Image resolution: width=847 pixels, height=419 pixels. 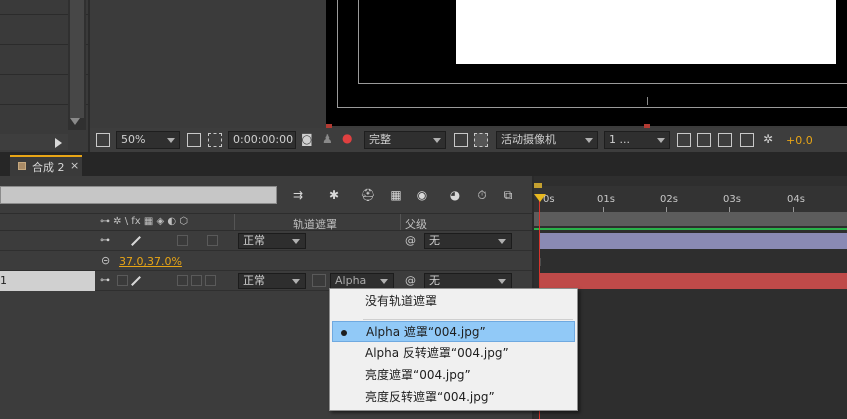 I want to click on resolution-value: 完整, so click(x=380, y=139).